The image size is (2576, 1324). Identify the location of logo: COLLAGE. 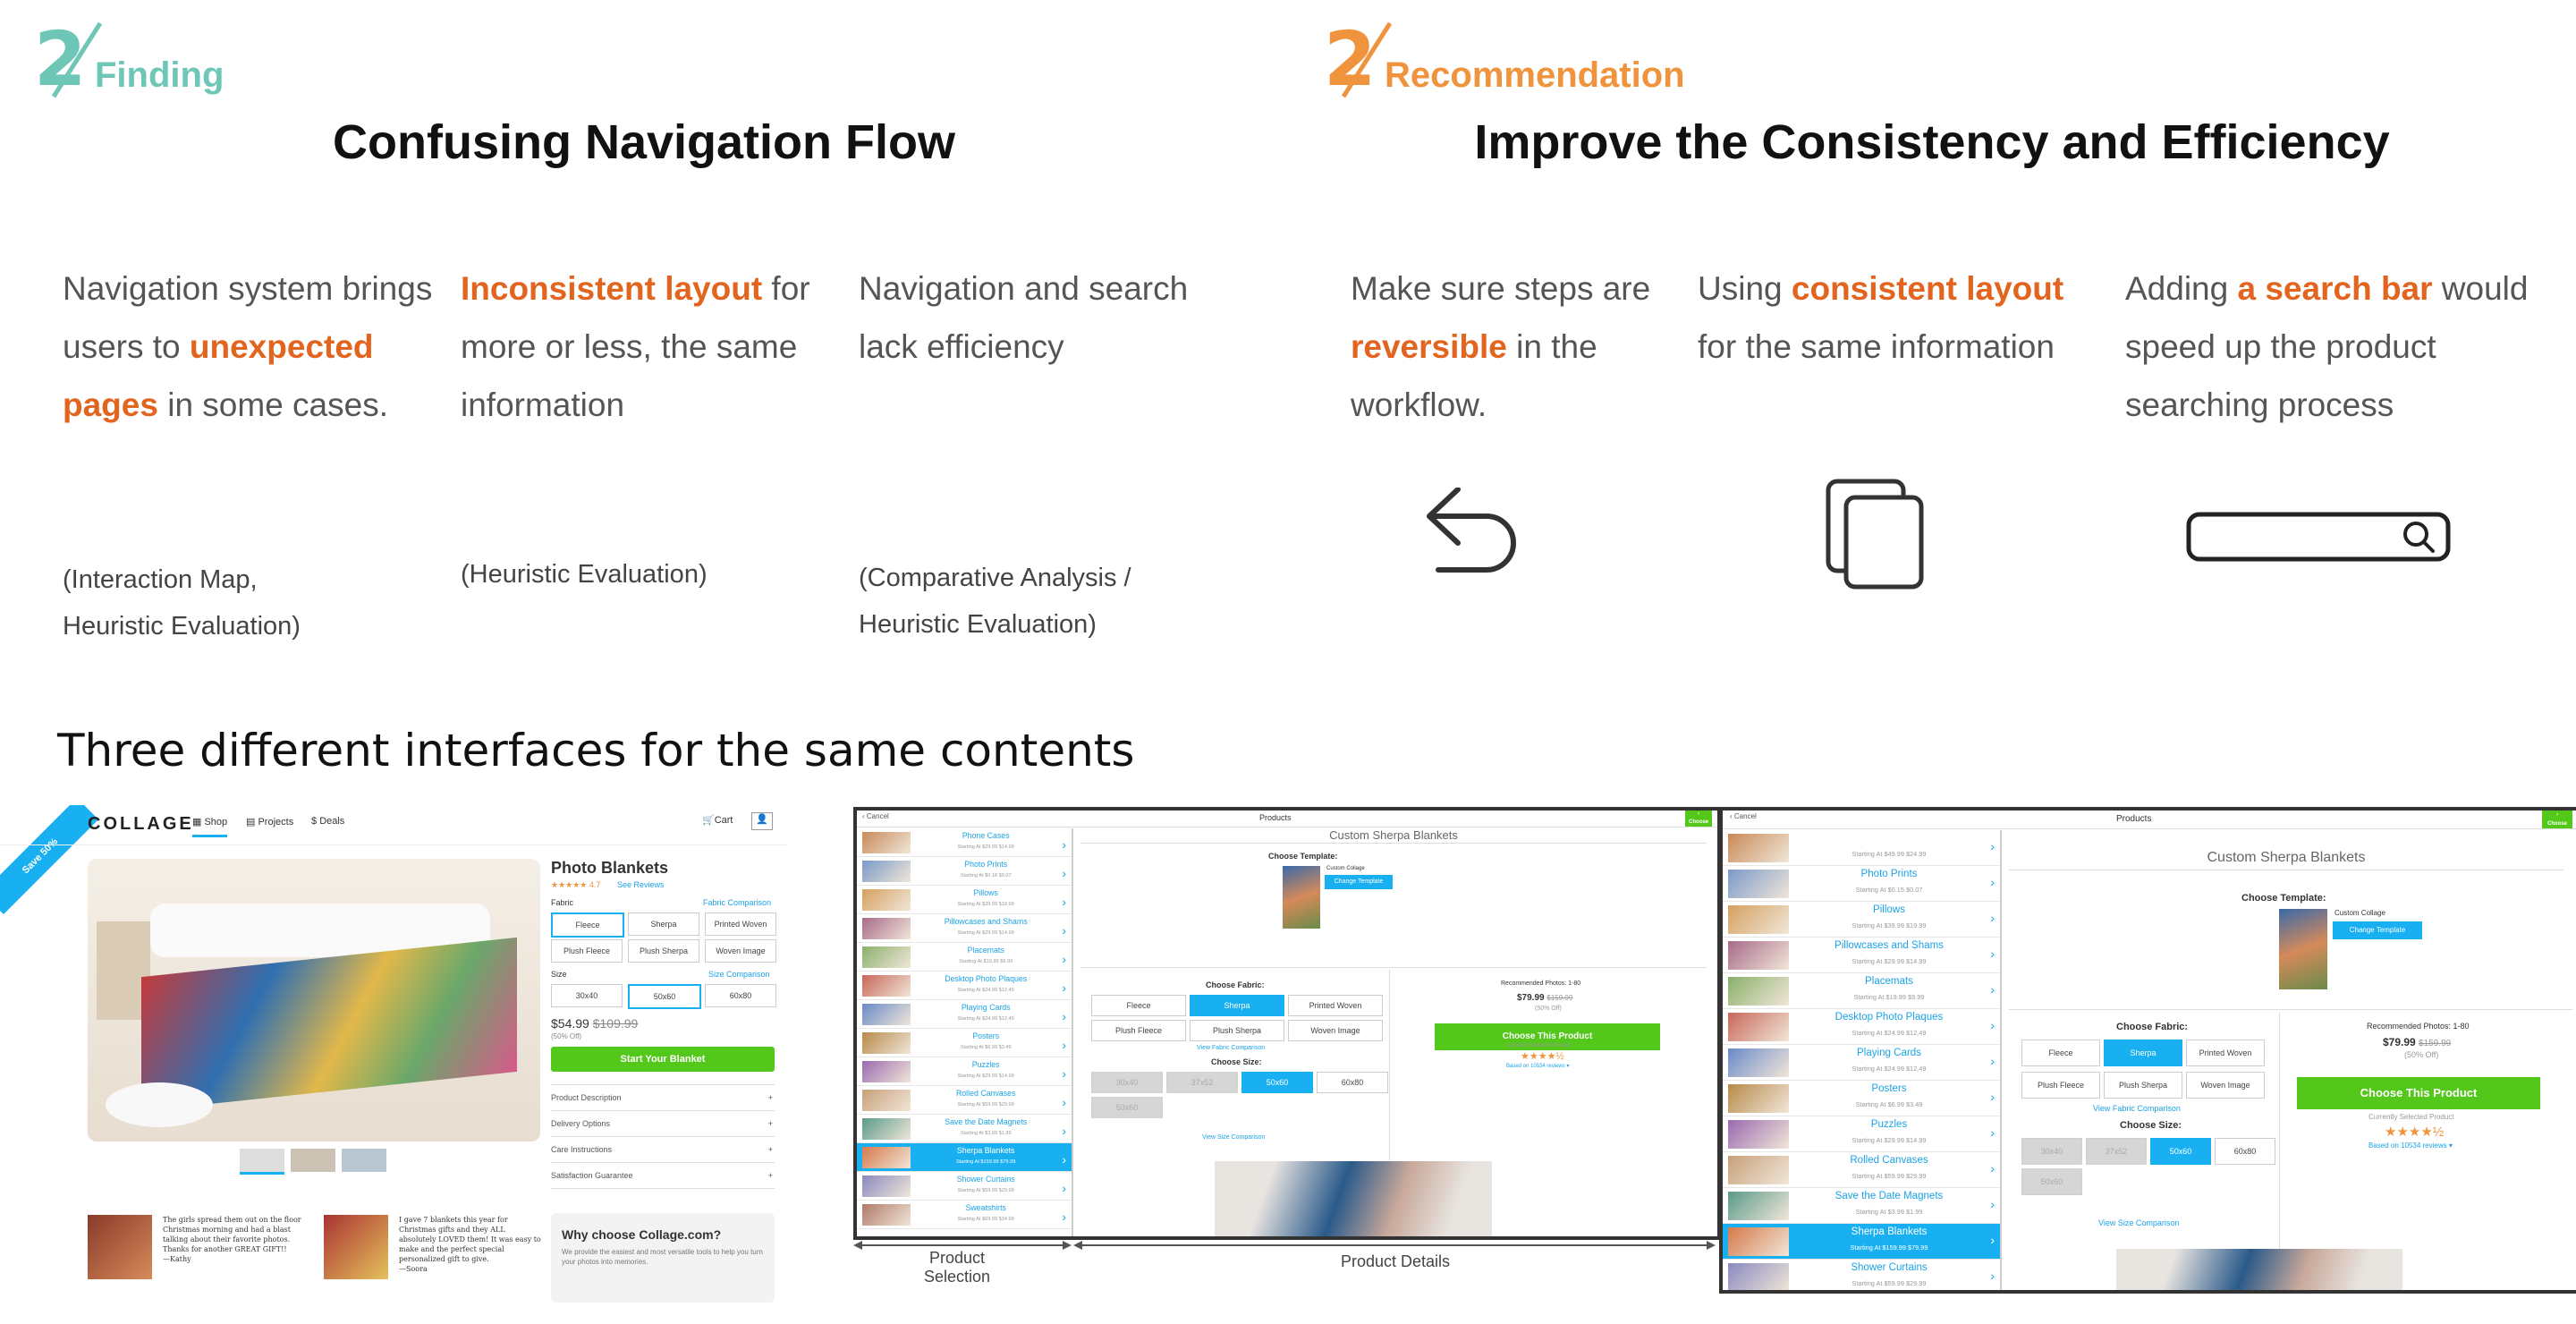
(141, 824).